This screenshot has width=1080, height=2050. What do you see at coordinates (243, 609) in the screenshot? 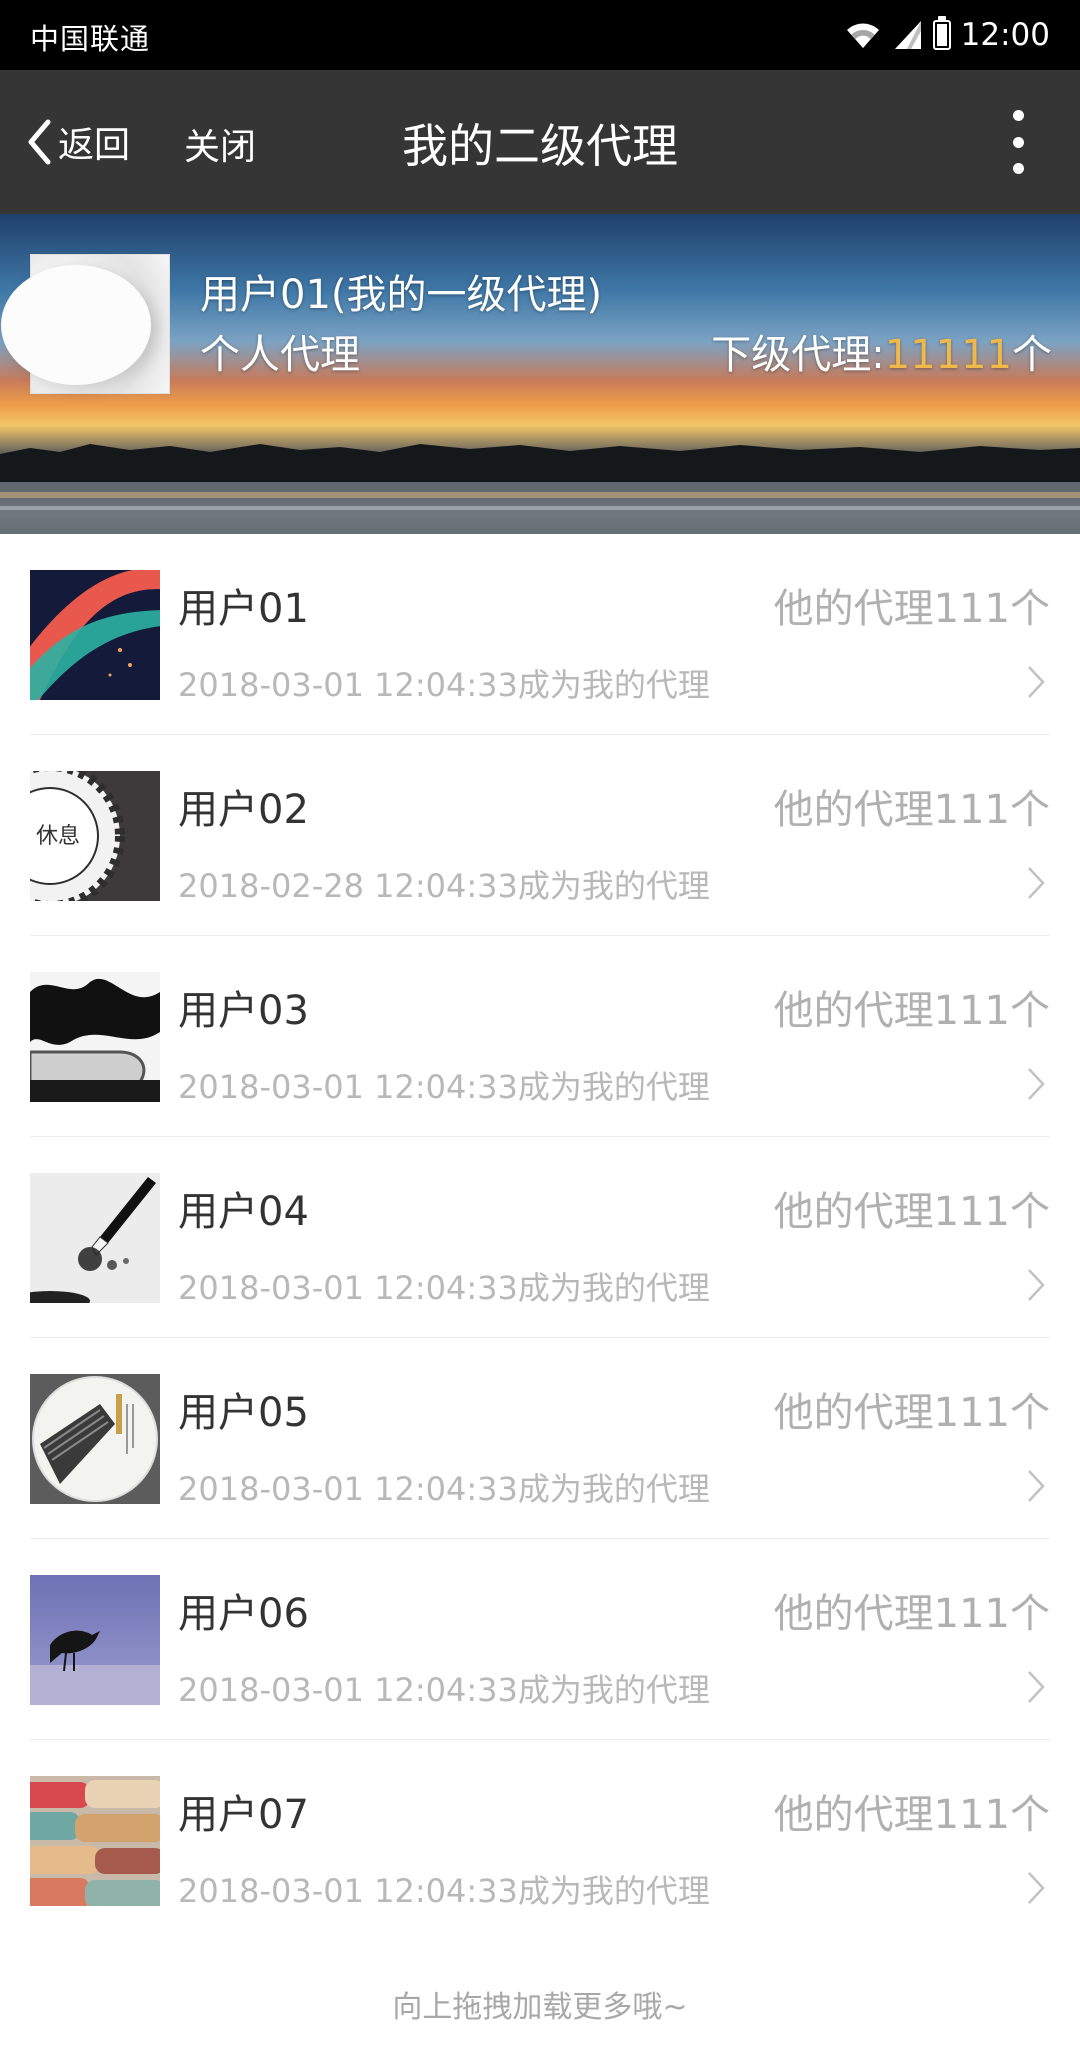
I see `list-item-name: 用户01` at bounding box center [243, 609].